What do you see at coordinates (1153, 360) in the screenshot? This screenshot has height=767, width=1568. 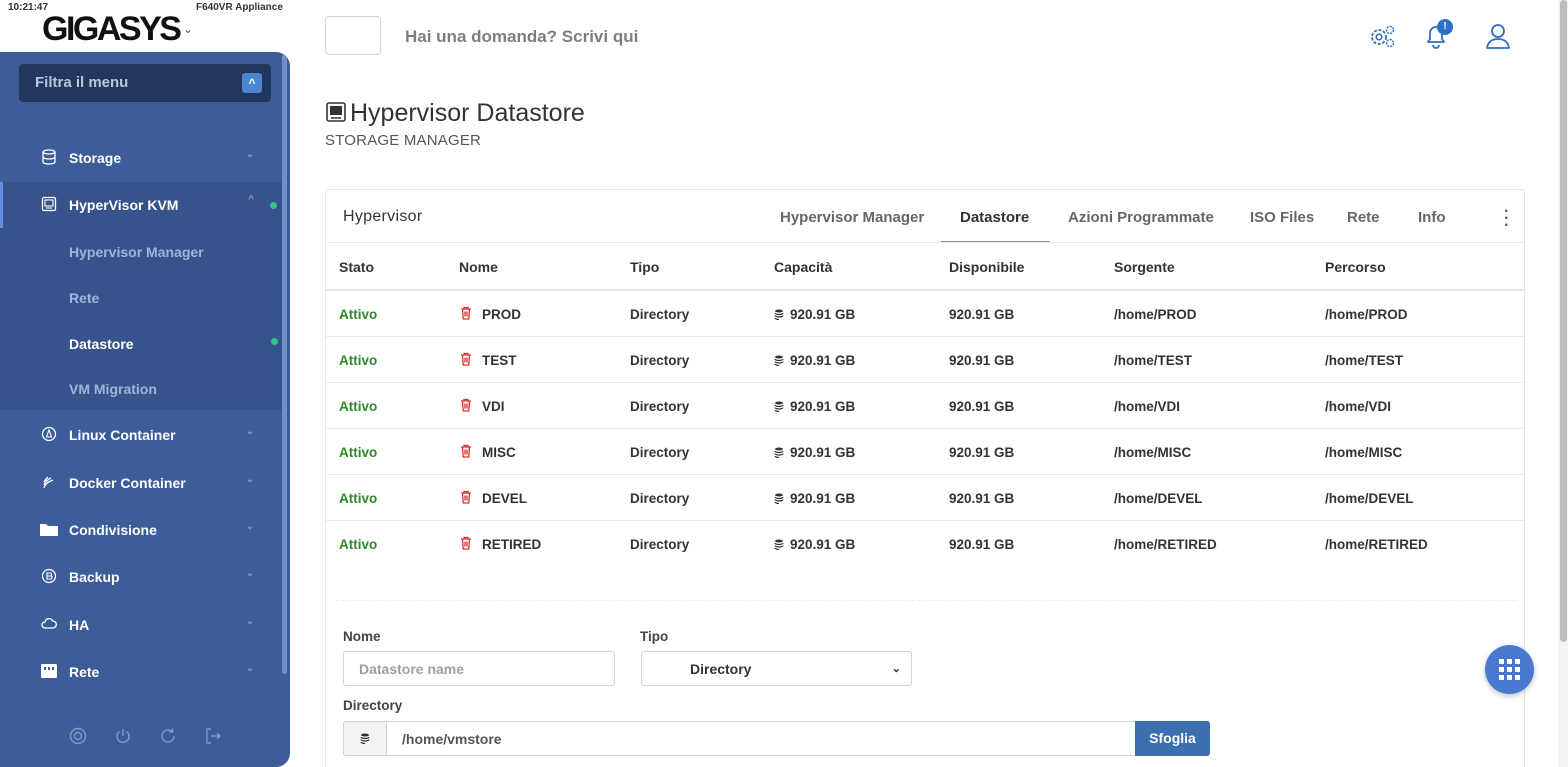 I see `source-path: /home/TEST` at bounding box center [1153, 360].